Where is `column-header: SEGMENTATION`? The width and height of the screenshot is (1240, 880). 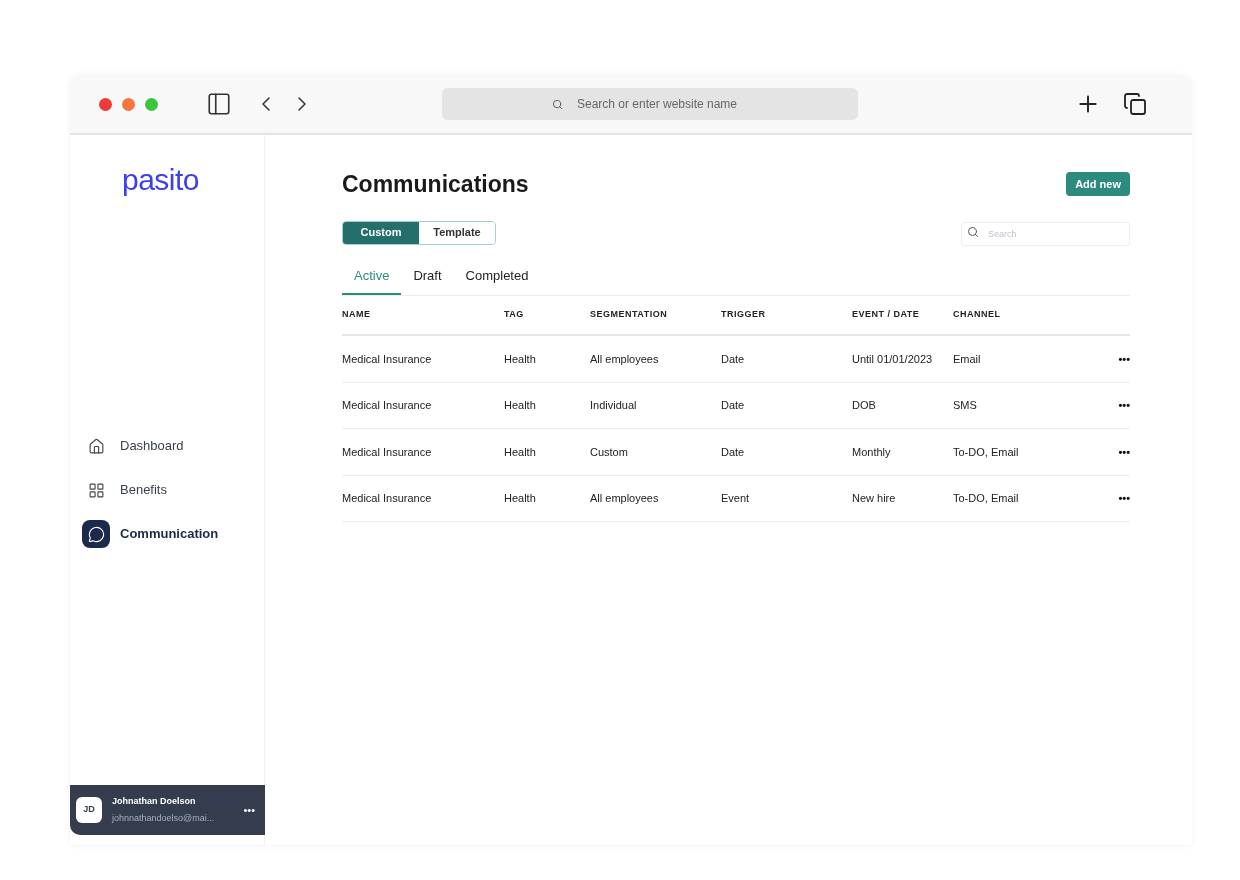 column-header: SEGMENTATION is located at coordinates (629, 315).